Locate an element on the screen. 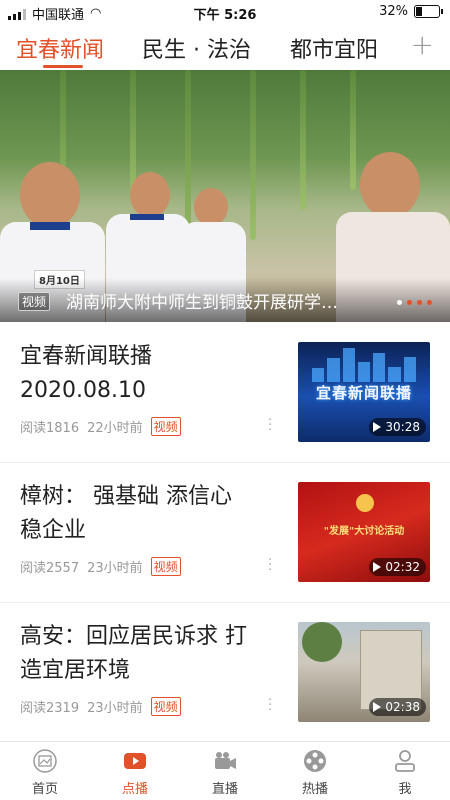 Image resolution: width=450 pixels, height=800 pixels. video-thumbnail: 02:38 is located at coordinates (364, 672).